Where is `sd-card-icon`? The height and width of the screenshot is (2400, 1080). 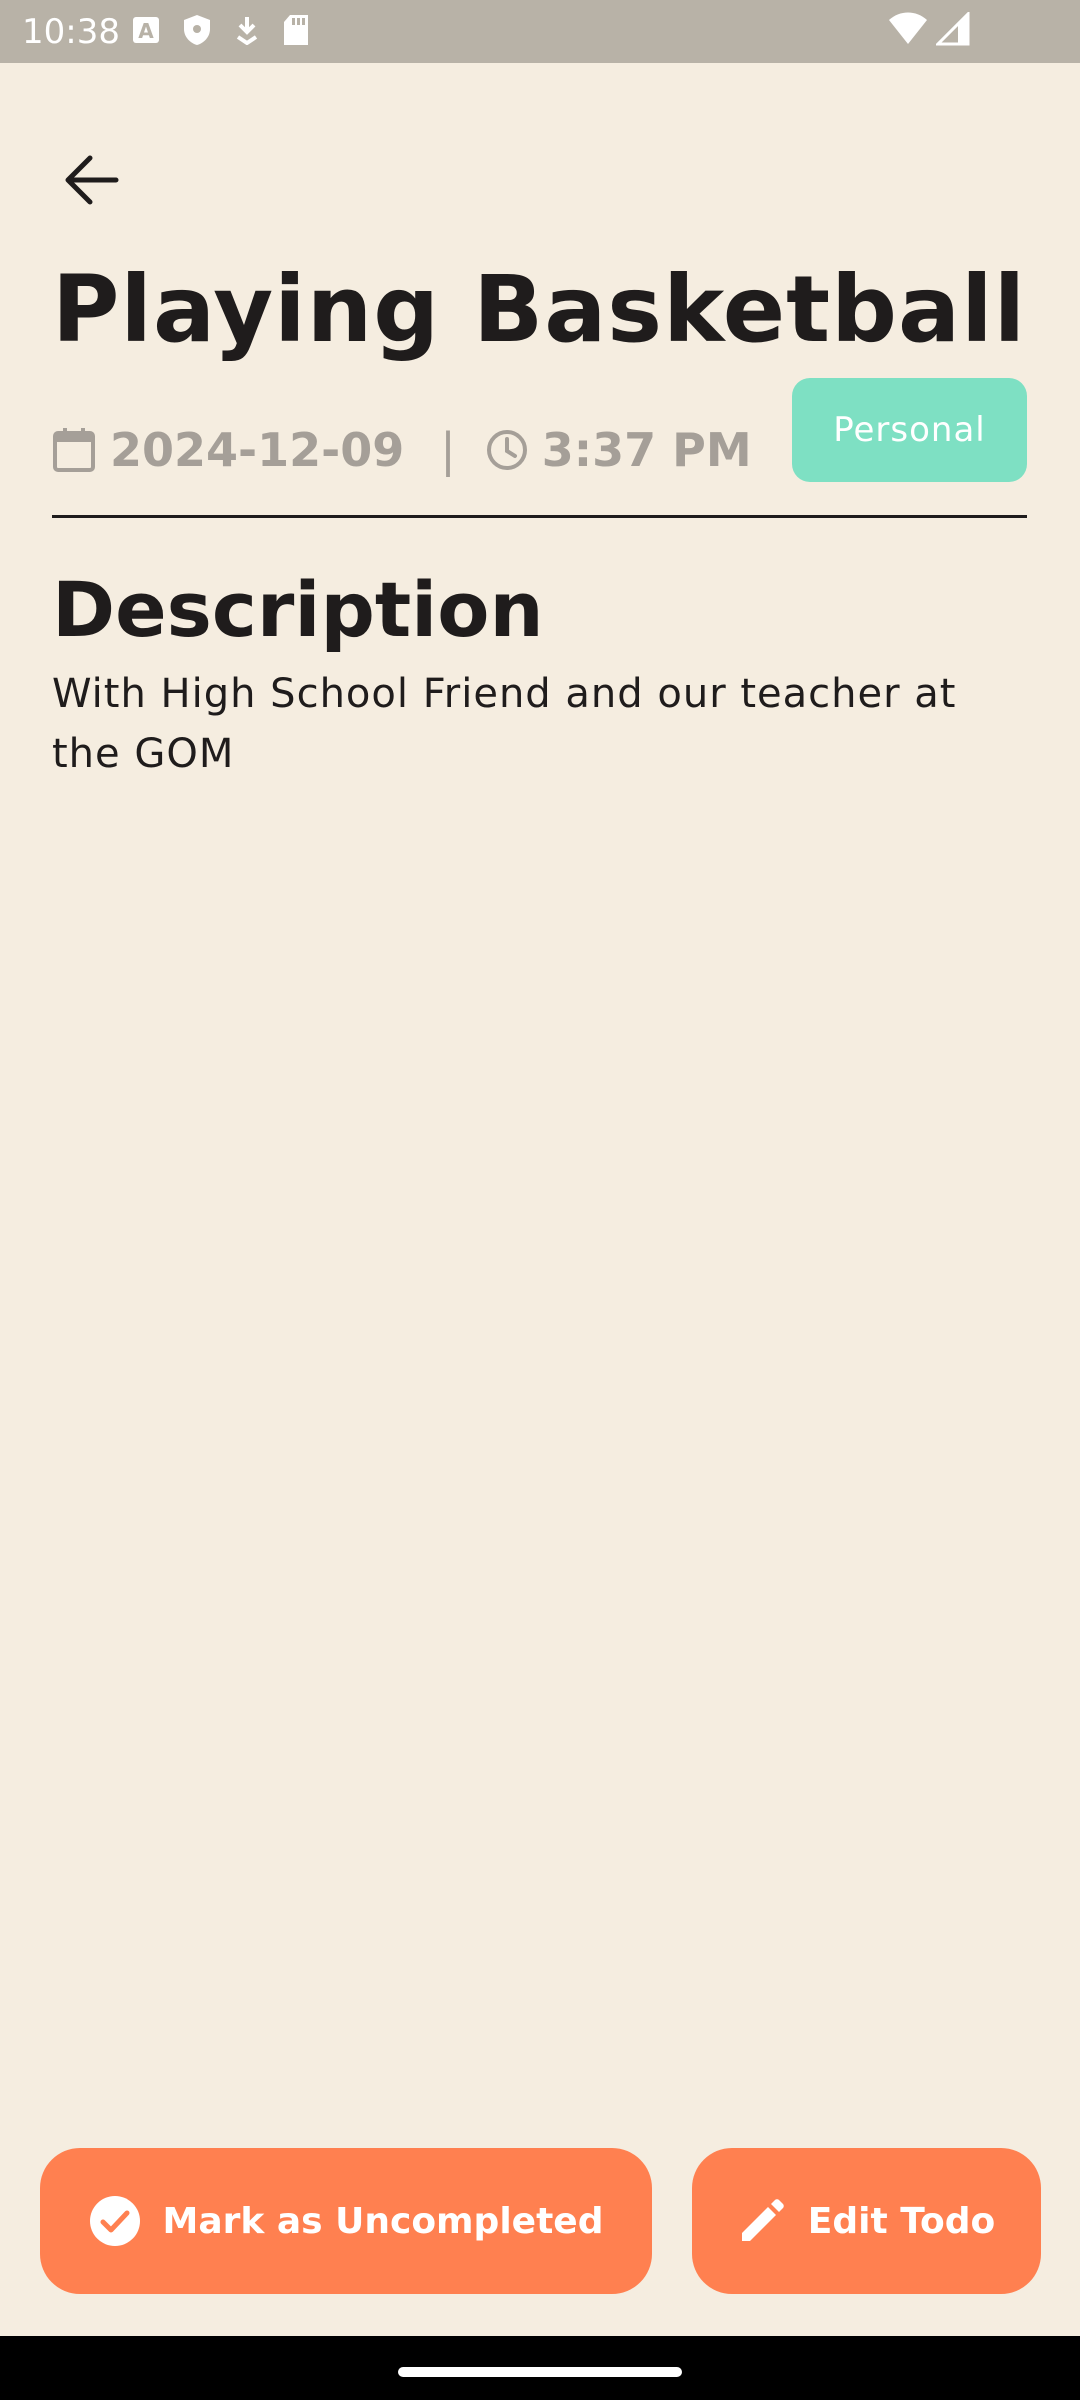 sd-card-icon is located at coordinates (296, 32).